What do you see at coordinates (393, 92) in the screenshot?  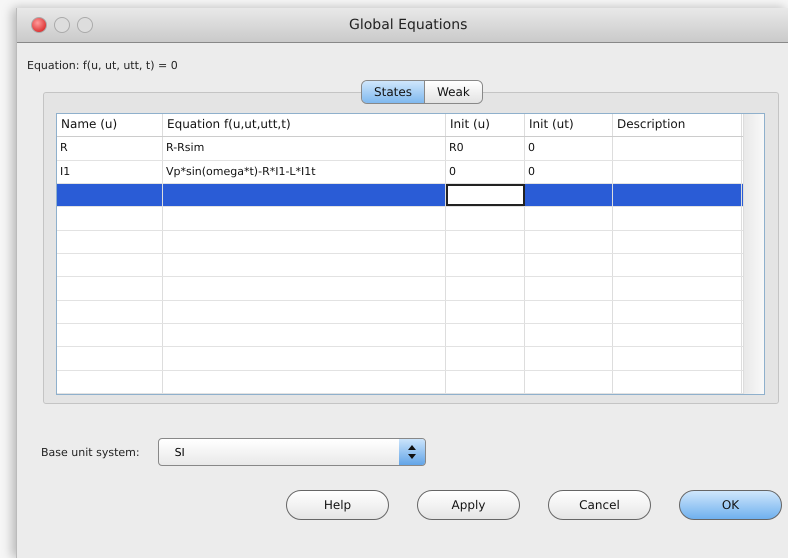 I see `tab: States` at bounding box center [393, 92].